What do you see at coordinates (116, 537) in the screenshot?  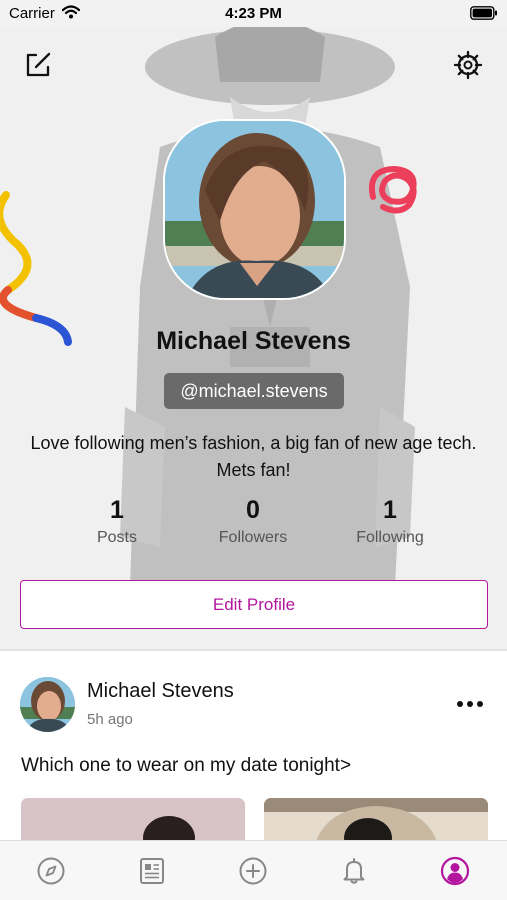 I see `stat-posts-label: Posts` at bounding box center [116, 537].